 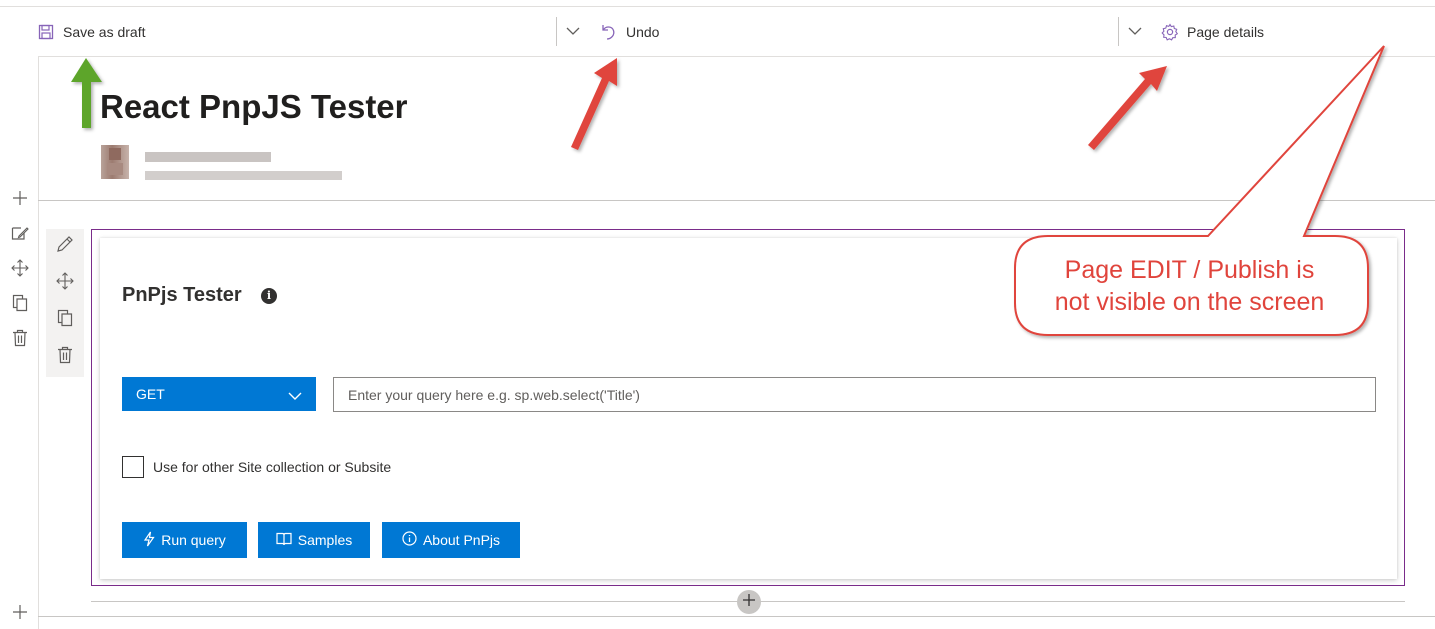 What do you see at coordinates (1127, 108) in the screenshot?
I see `red-arrow-page-details-annotation` at bounding box center [1127, 108].